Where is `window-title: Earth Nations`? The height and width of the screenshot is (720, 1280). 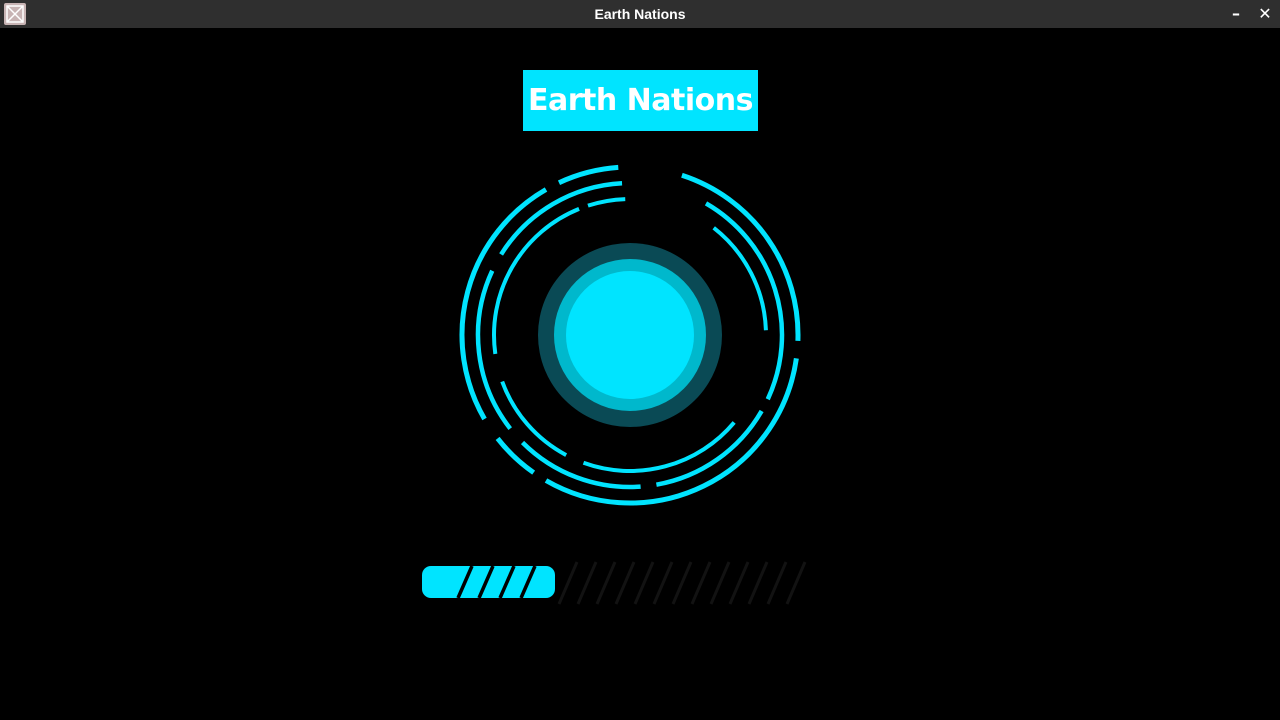
window-title: Earth Nations is located at coordinates (640, 14).